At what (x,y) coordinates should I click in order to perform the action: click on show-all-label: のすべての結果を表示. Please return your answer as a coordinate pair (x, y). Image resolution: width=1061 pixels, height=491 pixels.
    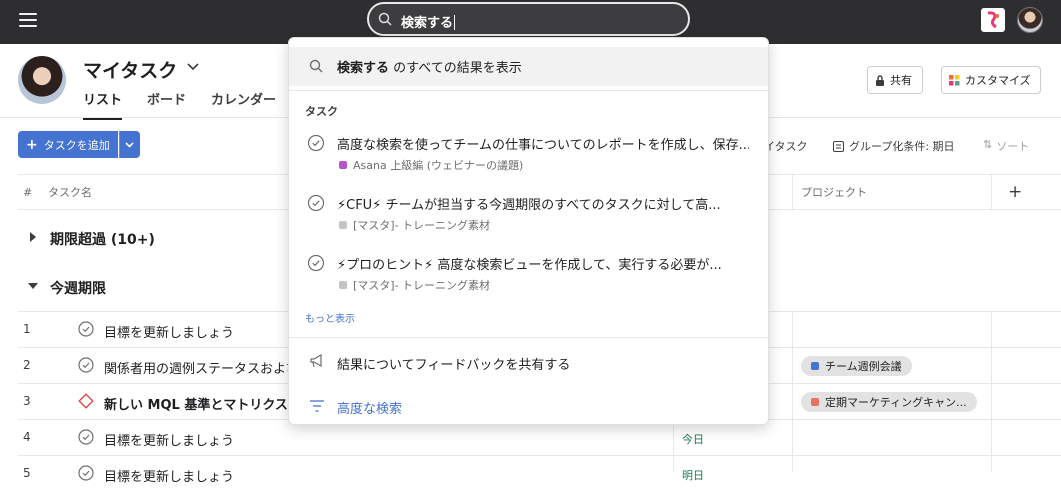
    Looking at the image, I should click on (455, 68).